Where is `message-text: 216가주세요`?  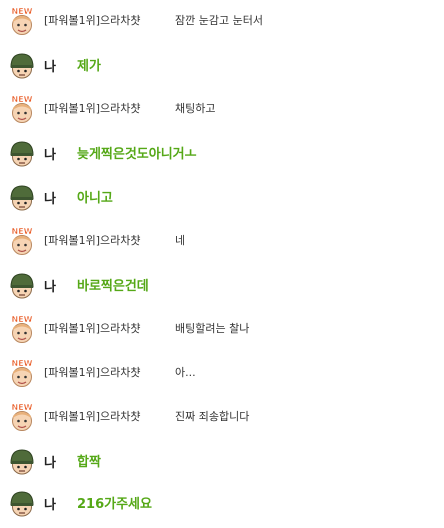
message-text: 216가주세요 is located at coordinates (114, 504).